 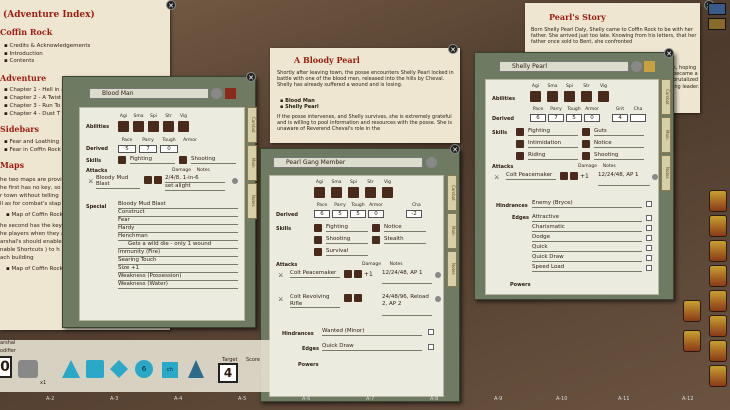 I want to click on index-item: ▪ Chapter 4 - Dust T, so click(x=34, y=114).